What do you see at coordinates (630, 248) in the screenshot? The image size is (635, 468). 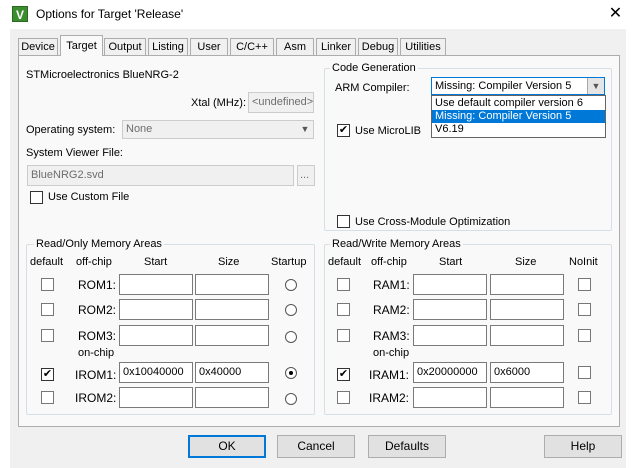 I see `background-editor-right` at bounding box center [630, 248].